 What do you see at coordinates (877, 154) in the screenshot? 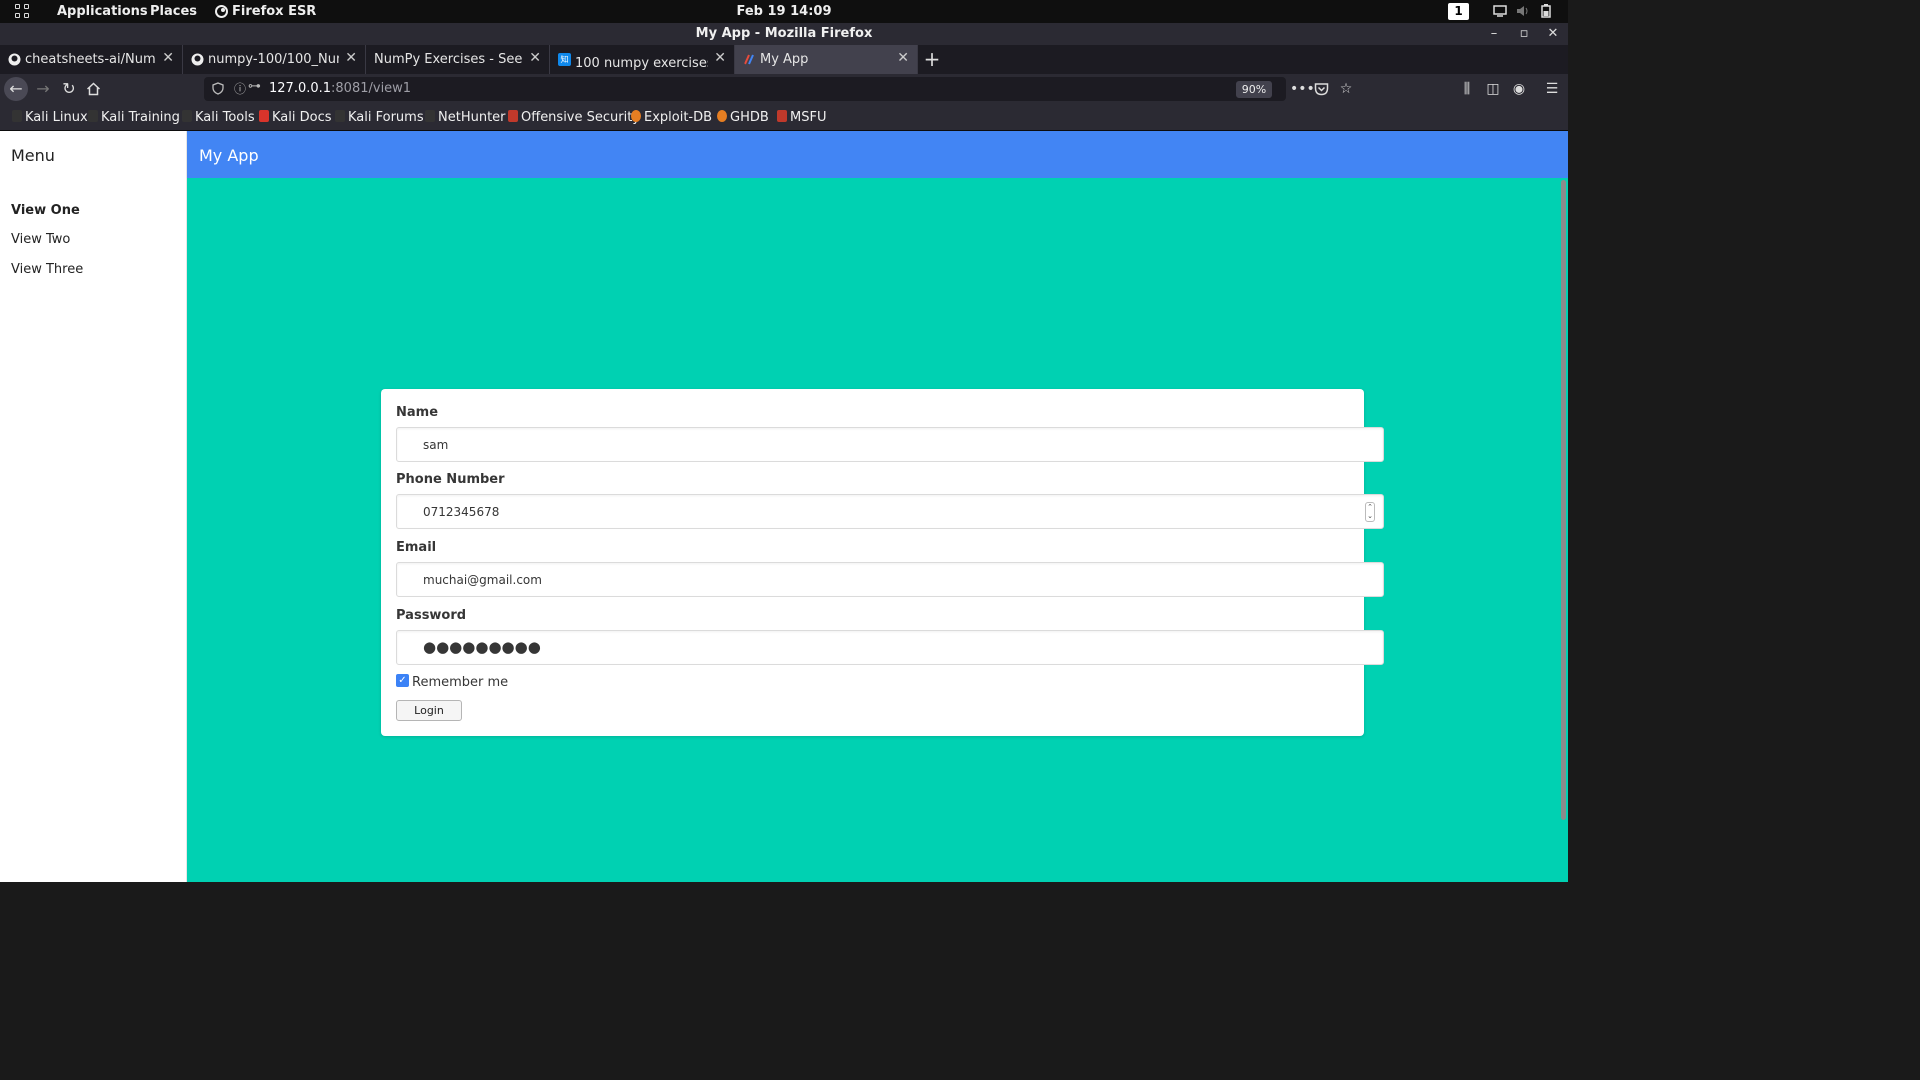
I see `app-header: My App` at bounding box center [877, 154].